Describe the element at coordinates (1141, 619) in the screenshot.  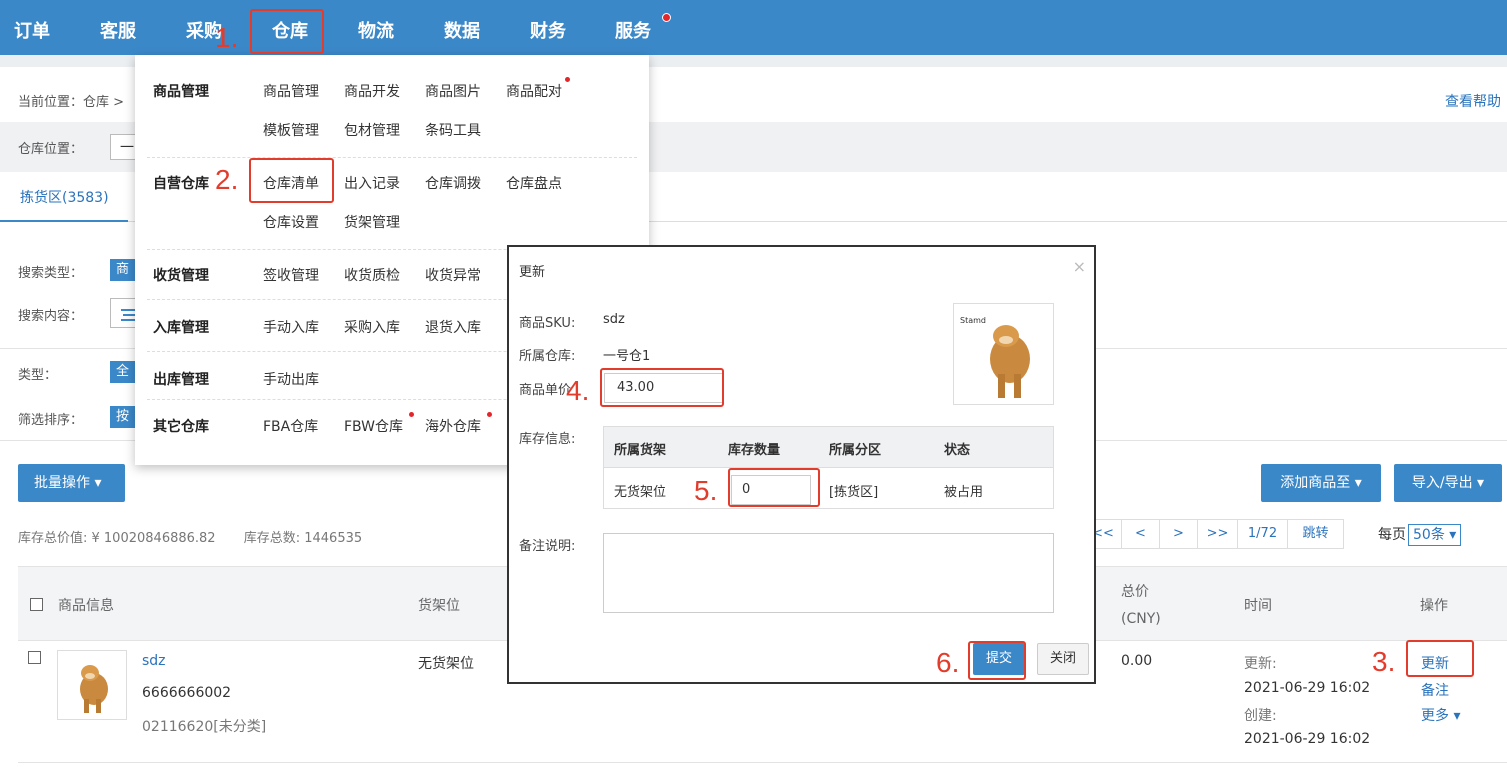
I see `col-currency: (CNY)` at that location.